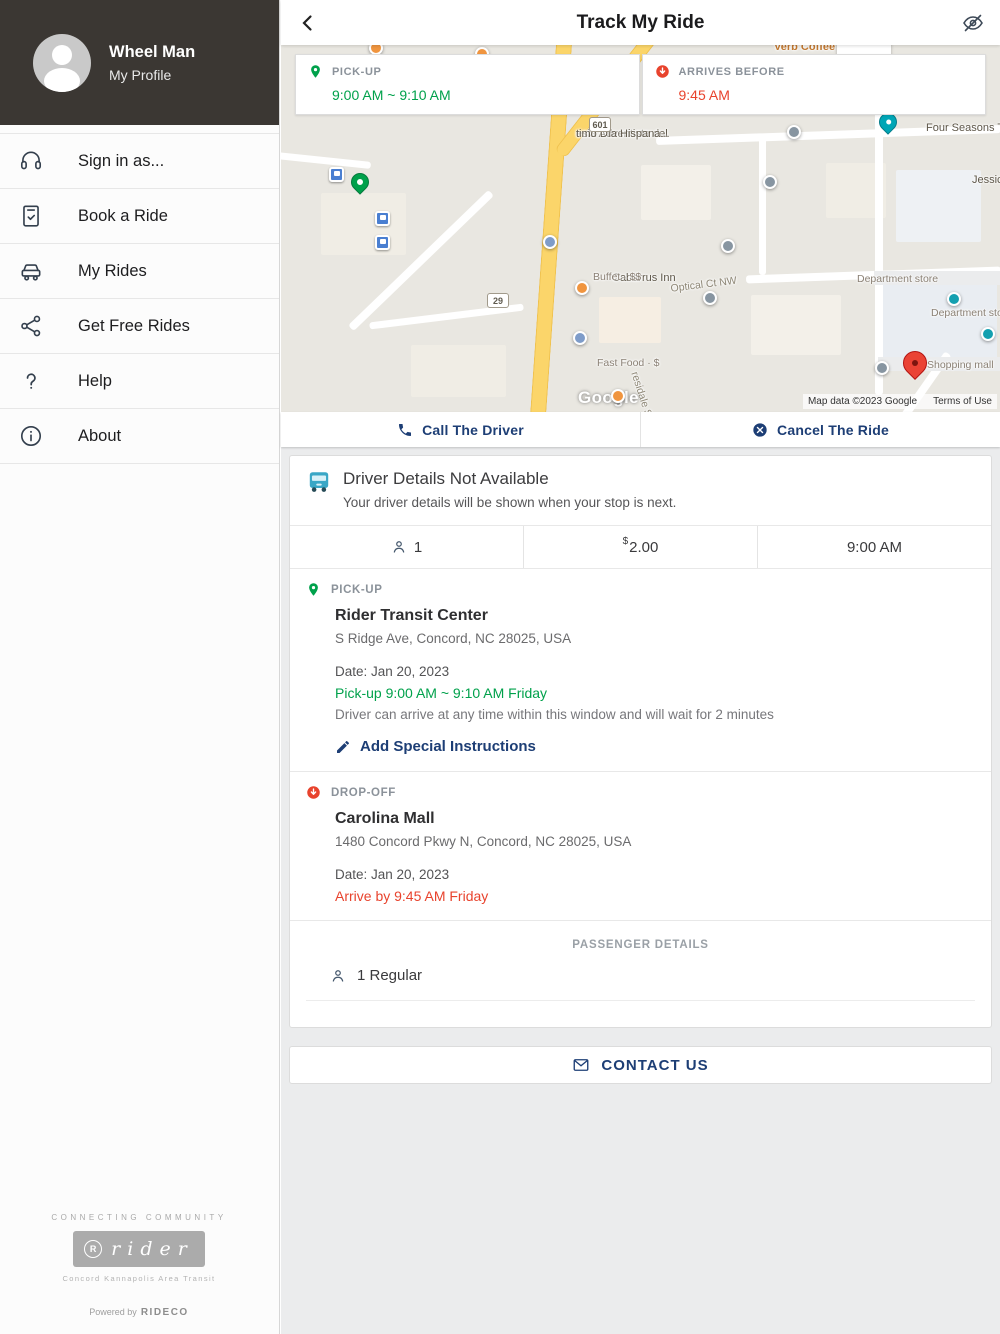 The height and width of the screenshot is (1334, 1000). I want to click on map-label: Wendy'sFast Food · $, so click(798, 364).